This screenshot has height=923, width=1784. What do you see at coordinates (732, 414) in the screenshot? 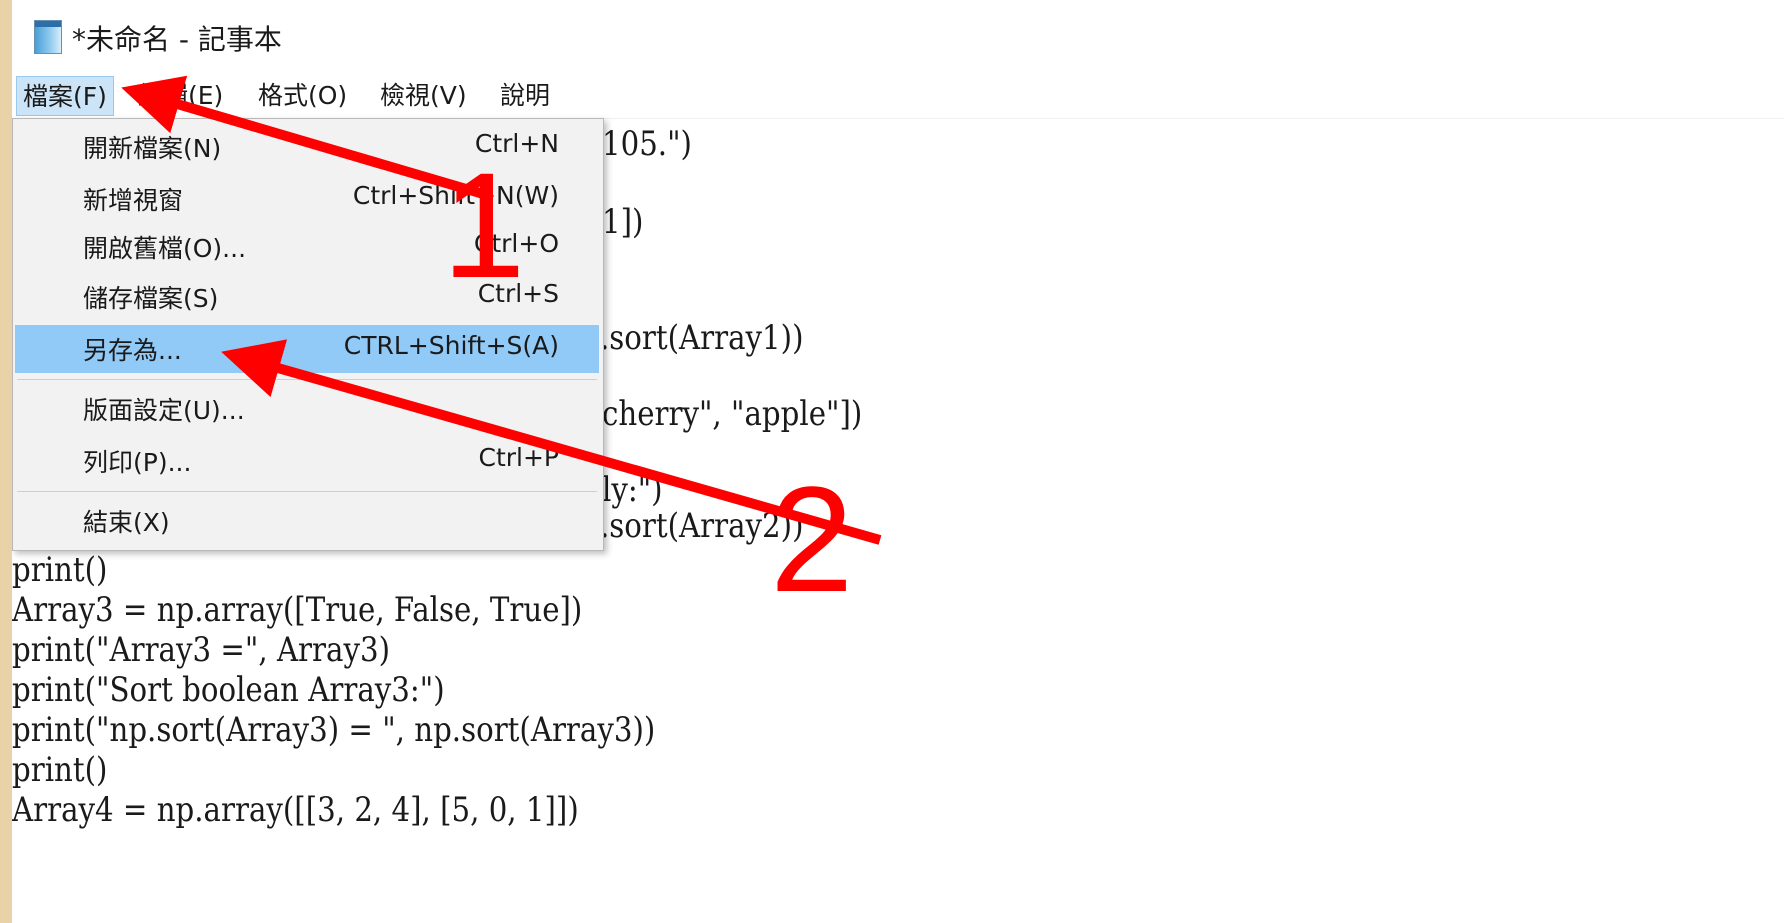
I see `code-line: cherry", "apple"])` at bounding box center [732, 414].